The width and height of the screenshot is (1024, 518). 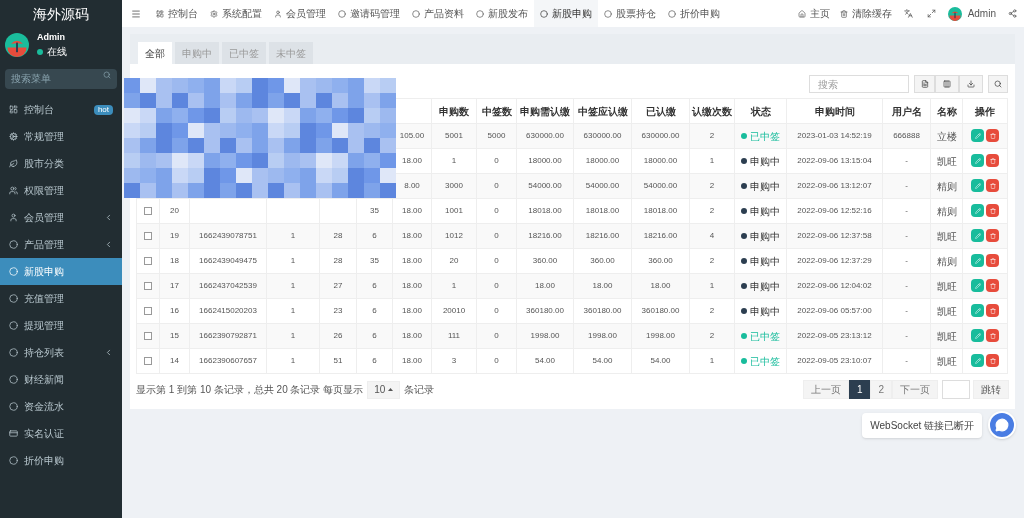 I want to click on sidebar-item: 折价申购, so click(x=61, y=460).